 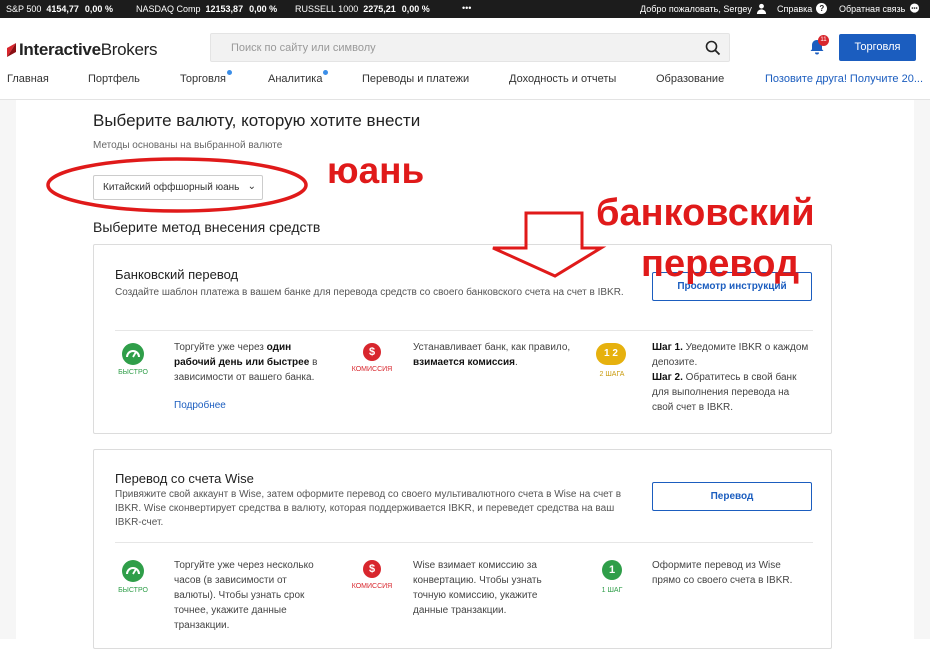 What do you see at coordinates (549, 244) in the screenshot?
I see `annotation-arrow-icon` at bounding box center [549, 244].